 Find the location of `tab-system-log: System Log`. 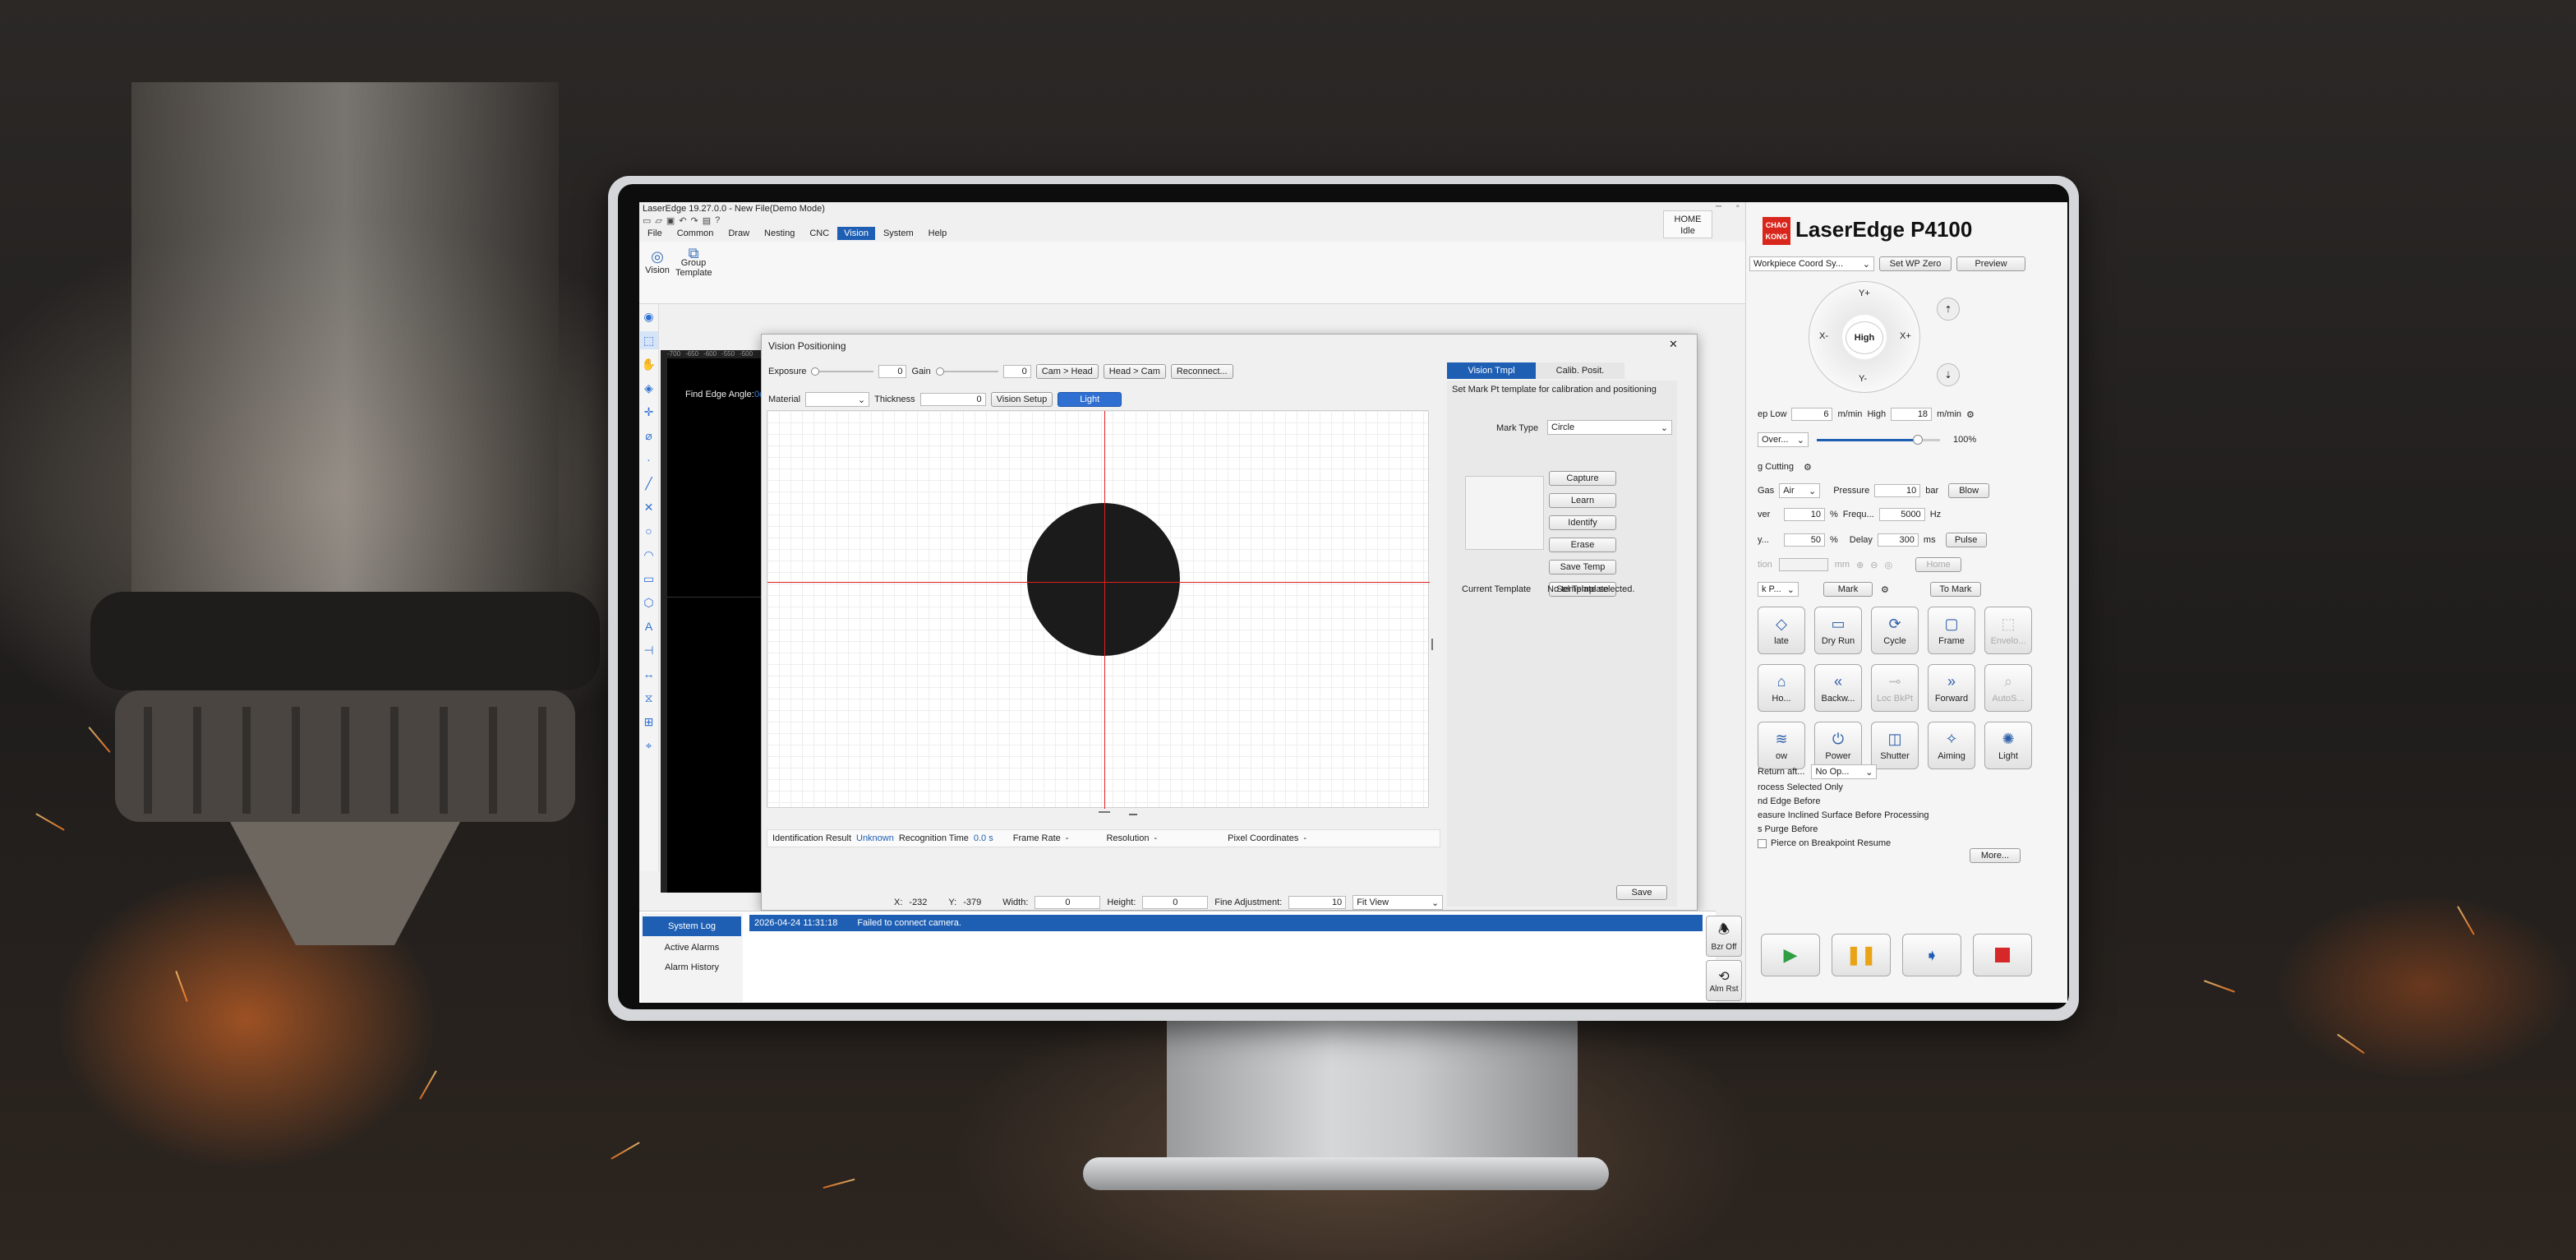

tab-system-log: System Log is located at coordinates (692, 926).